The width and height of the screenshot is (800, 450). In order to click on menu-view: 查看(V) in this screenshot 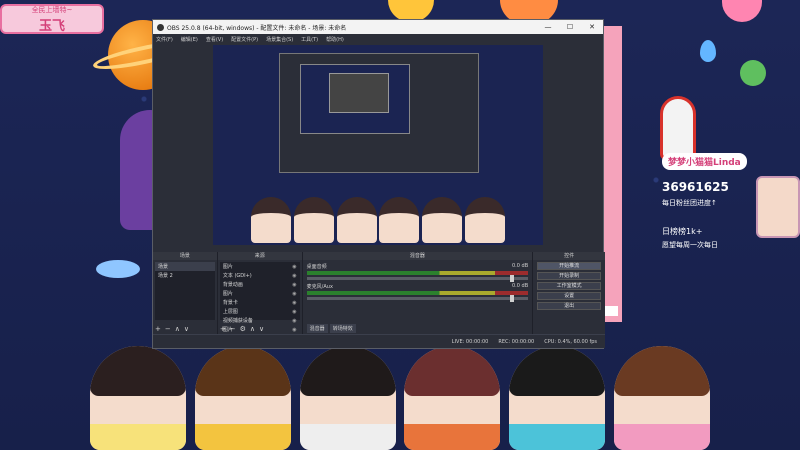, I will do `click(214, 39)`.